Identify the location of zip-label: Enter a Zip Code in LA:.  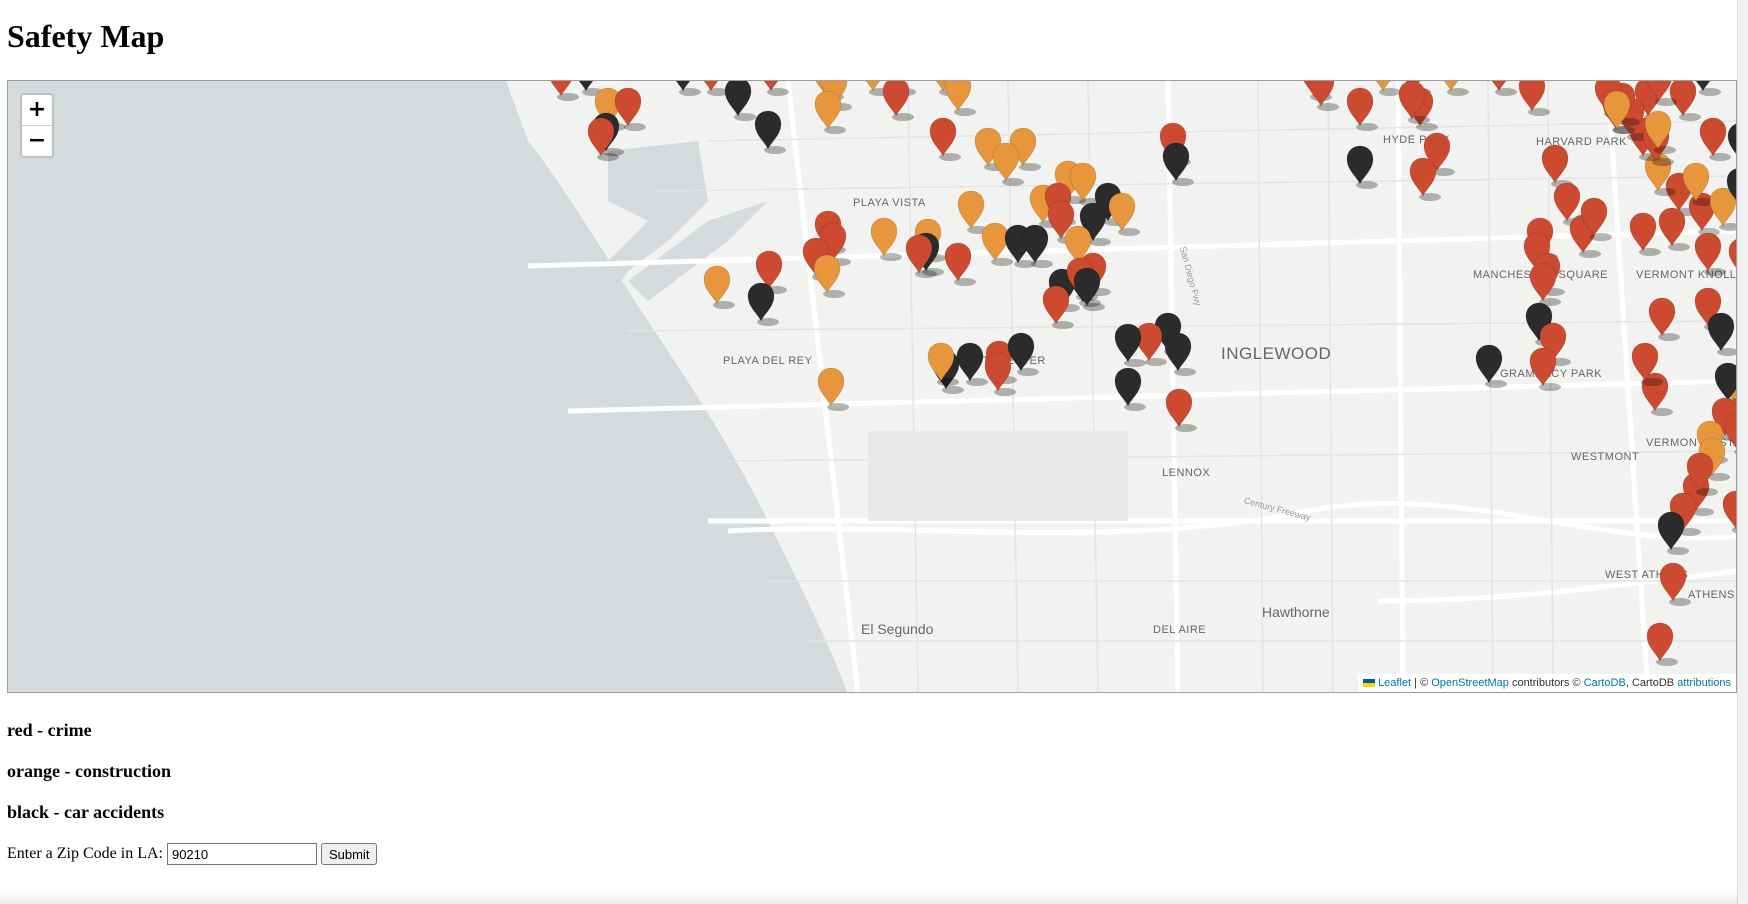
(85, 853).